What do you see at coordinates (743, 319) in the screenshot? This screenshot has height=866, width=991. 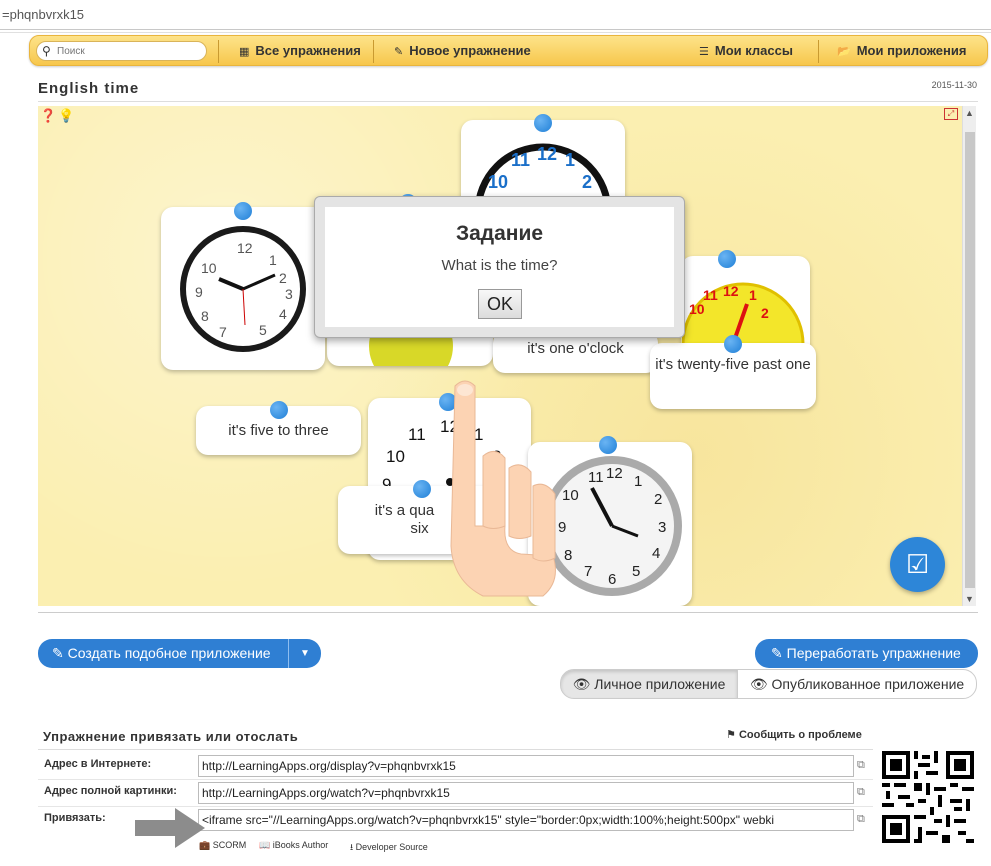 I see `clock-image: 10 11 12 1 2` at bounding box center [743, 319].